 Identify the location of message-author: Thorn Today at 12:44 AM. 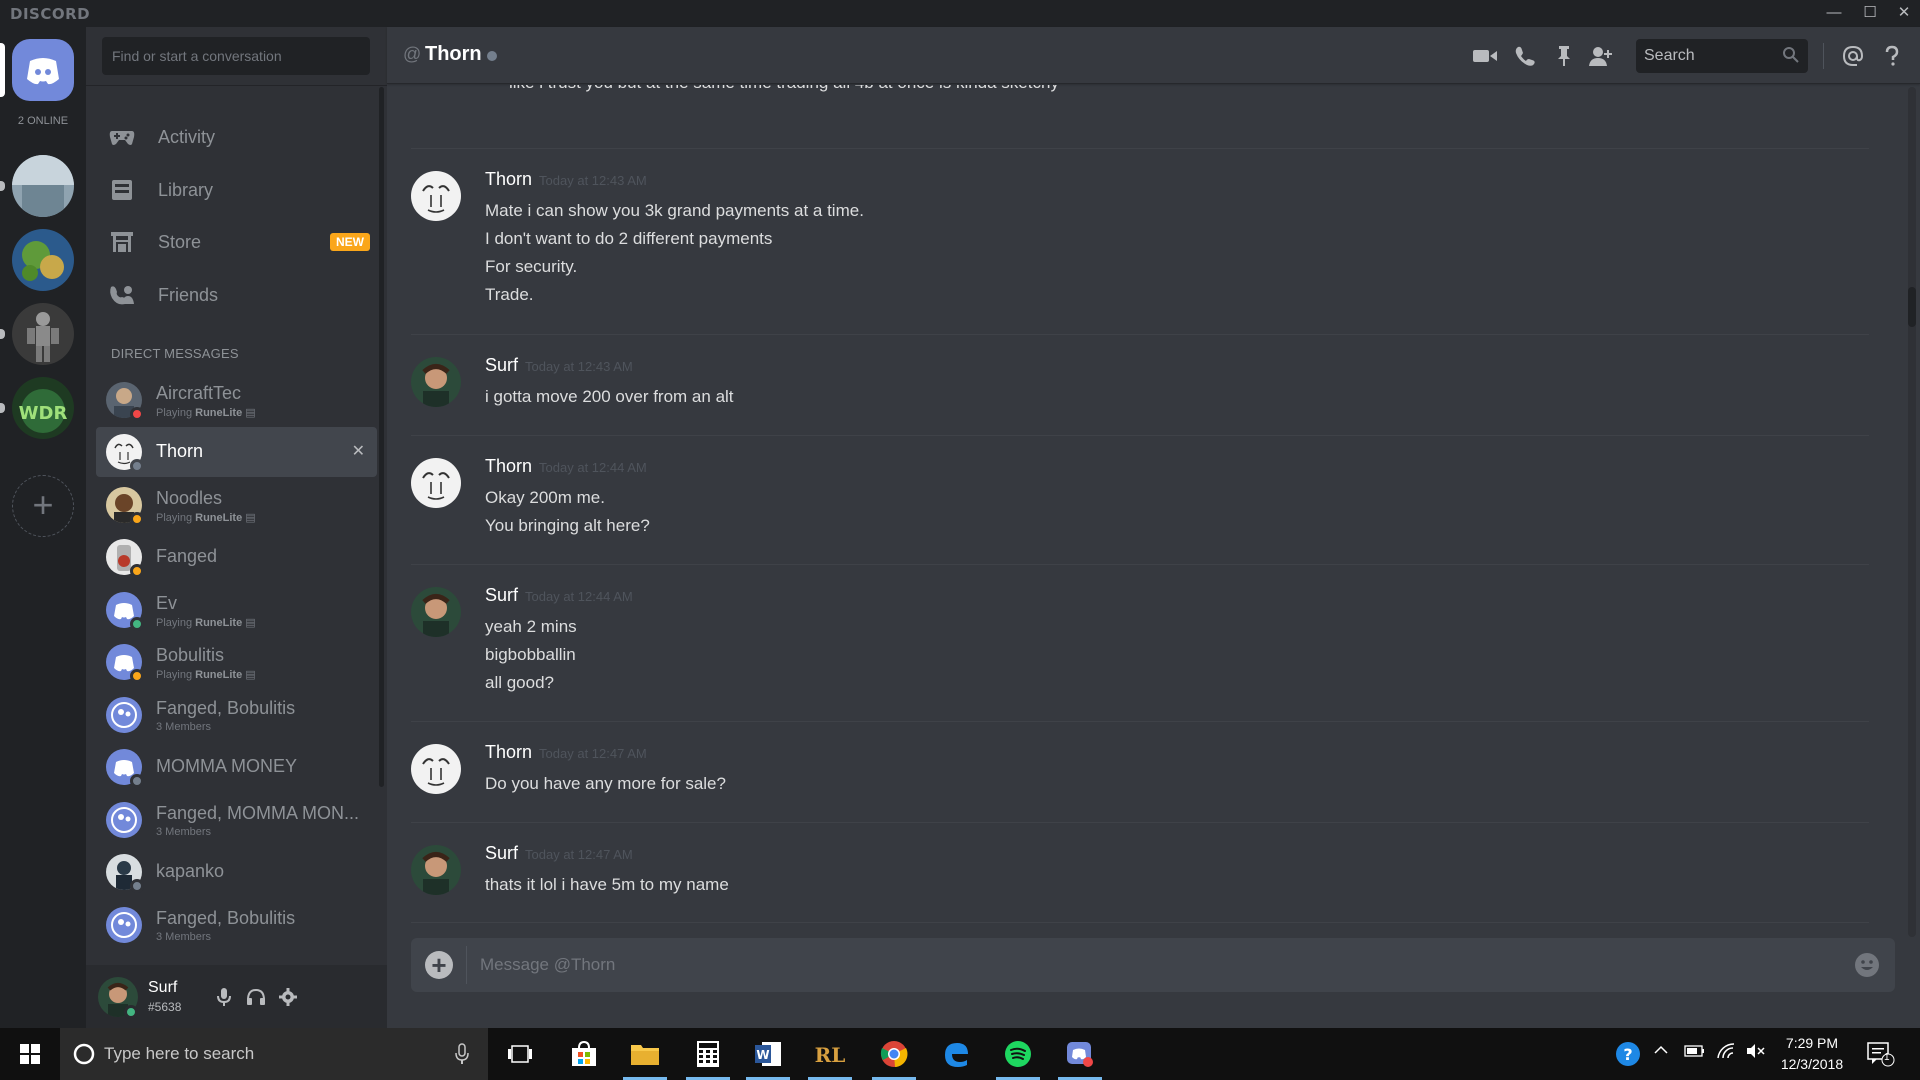
(566, 466).